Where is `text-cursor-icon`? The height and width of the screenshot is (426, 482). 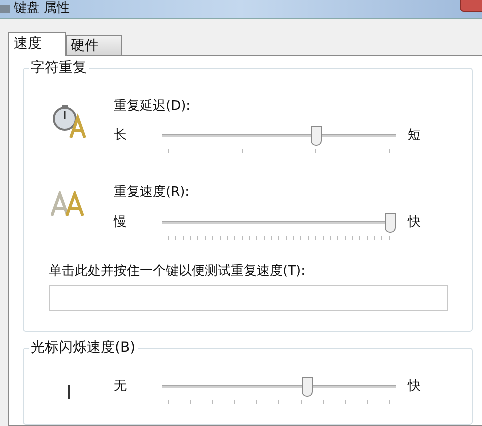 text-cursor-icon is located at coordinates (69, 392).